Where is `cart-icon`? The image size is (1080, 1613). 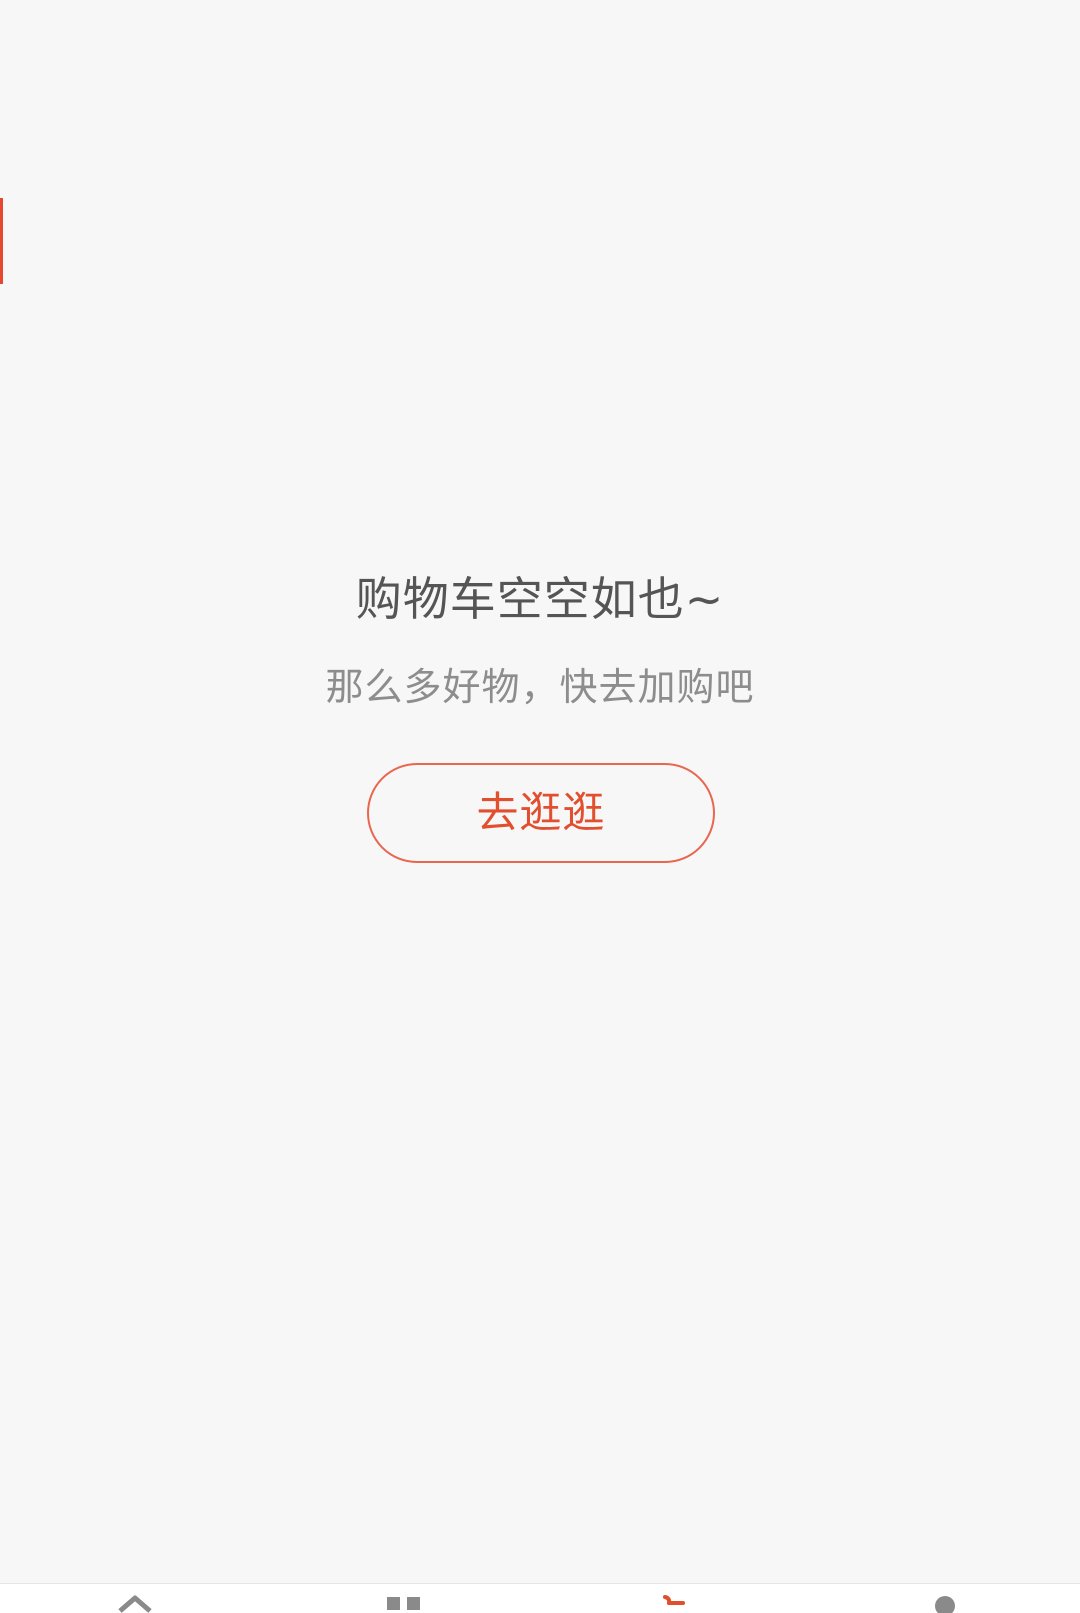 cart-icon is located at coordinates (674, 1600).